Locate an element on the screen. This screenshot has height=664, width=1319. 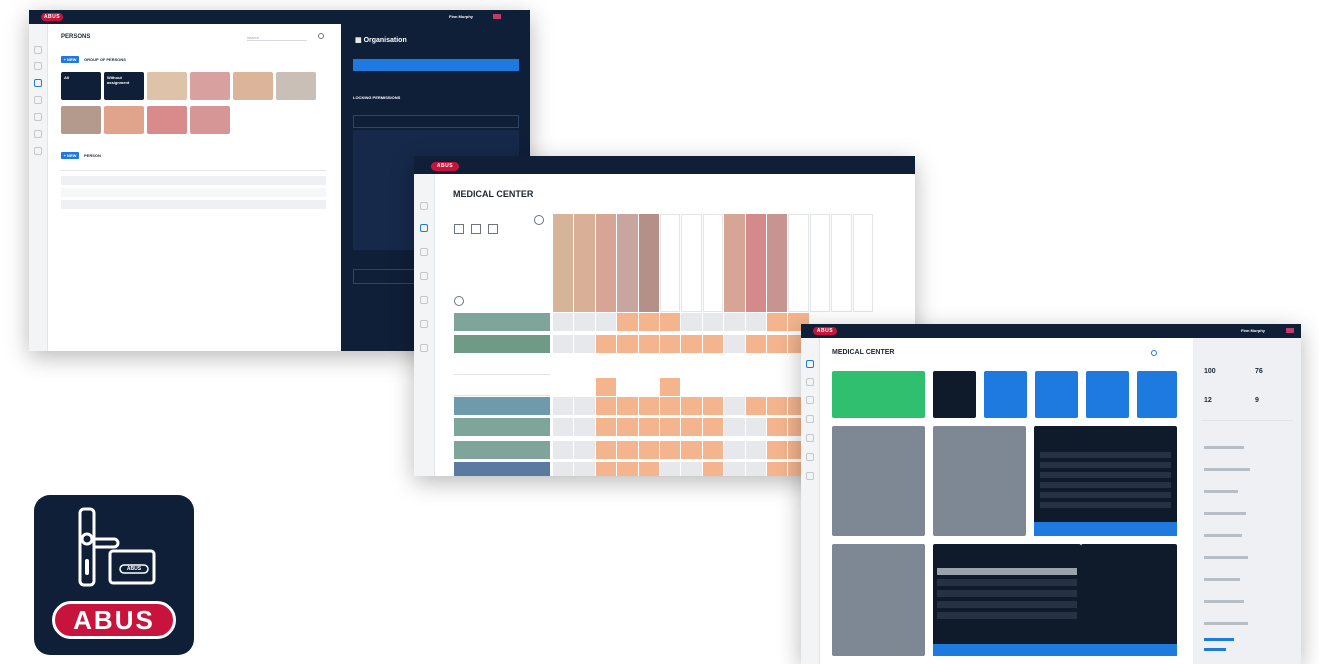
permission-item is located at coordinates (436, 121).